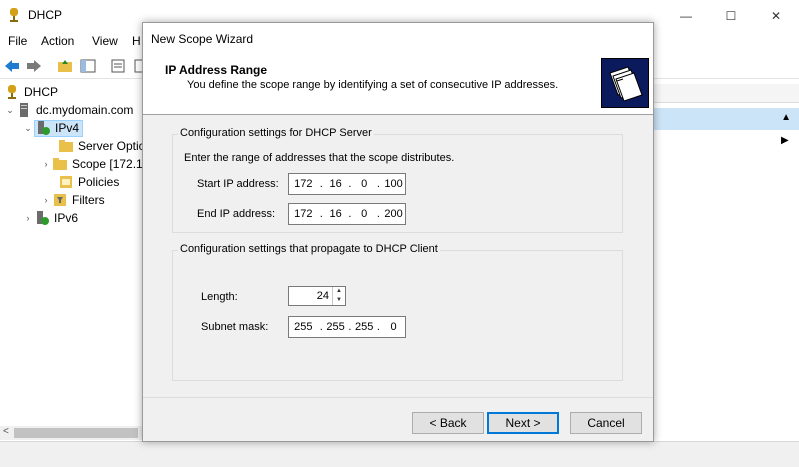 This screenshot has height=467, width=799. Describe the element at coordinates (136, 41) in the screenshot. I see `menu-help: H` at that location.